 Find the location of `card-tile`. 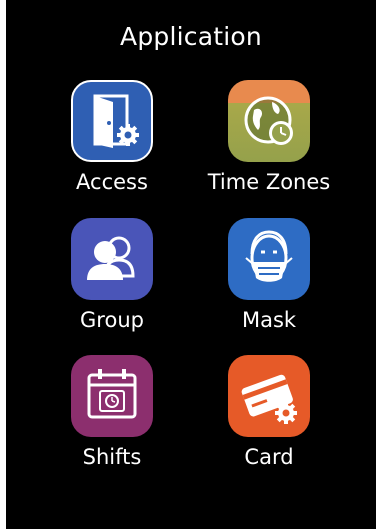

card-tile is located at coordinates (269, 396).